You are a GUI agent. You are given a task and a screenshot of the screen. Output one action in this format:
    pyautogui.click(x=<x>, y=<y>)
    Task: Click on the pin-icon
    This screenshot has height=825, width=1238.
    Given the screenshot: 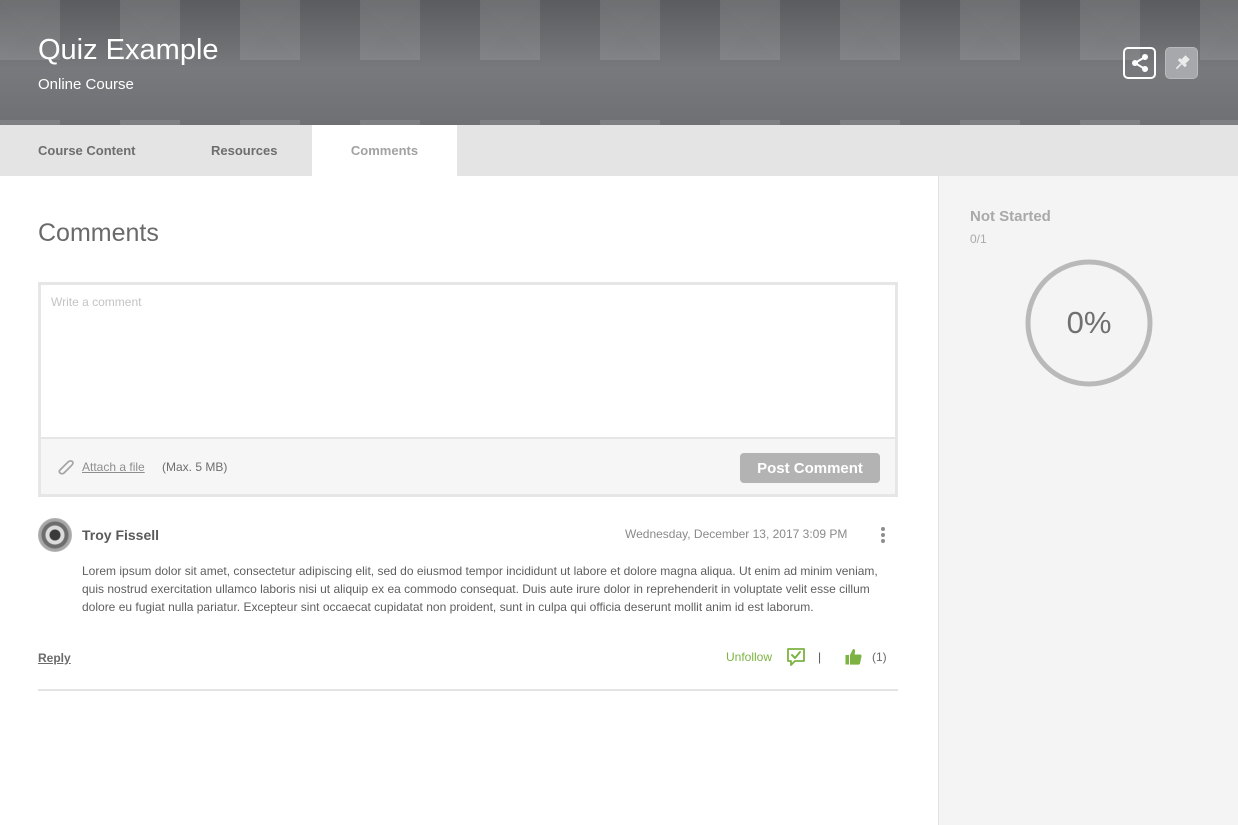 What is the action you would take?
    pyautogui.click(x=1182, y=62)
    